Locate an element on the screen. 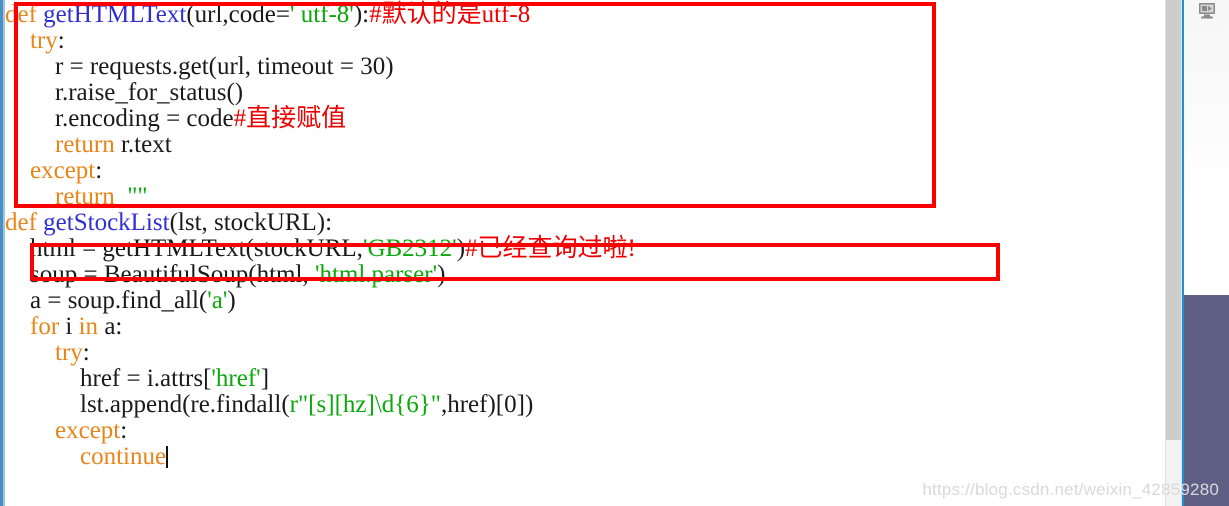 Image resolution: width=1229 pixels, height=506 pixels. code-token-txt: r = requests.get(url, timeout = 30) is located at coordinates (199, 66).